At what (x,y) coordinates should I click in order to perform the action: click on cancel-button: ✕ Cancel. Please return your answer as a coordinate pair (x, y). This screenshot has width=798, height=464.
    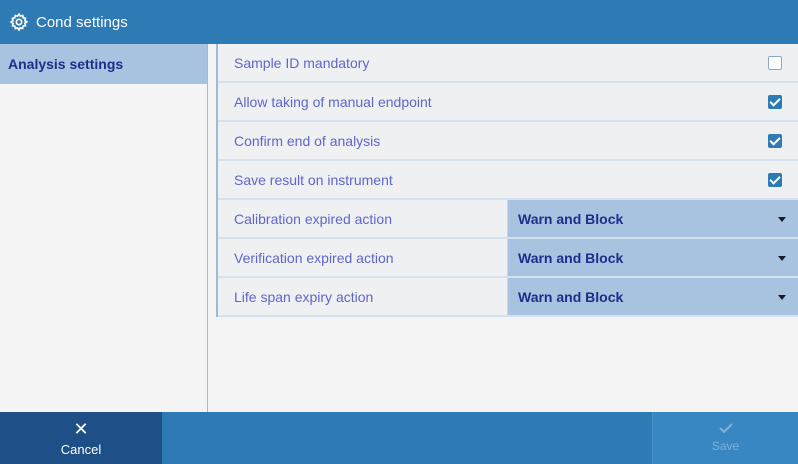
    Looking at the image, I should click on (81, 438).